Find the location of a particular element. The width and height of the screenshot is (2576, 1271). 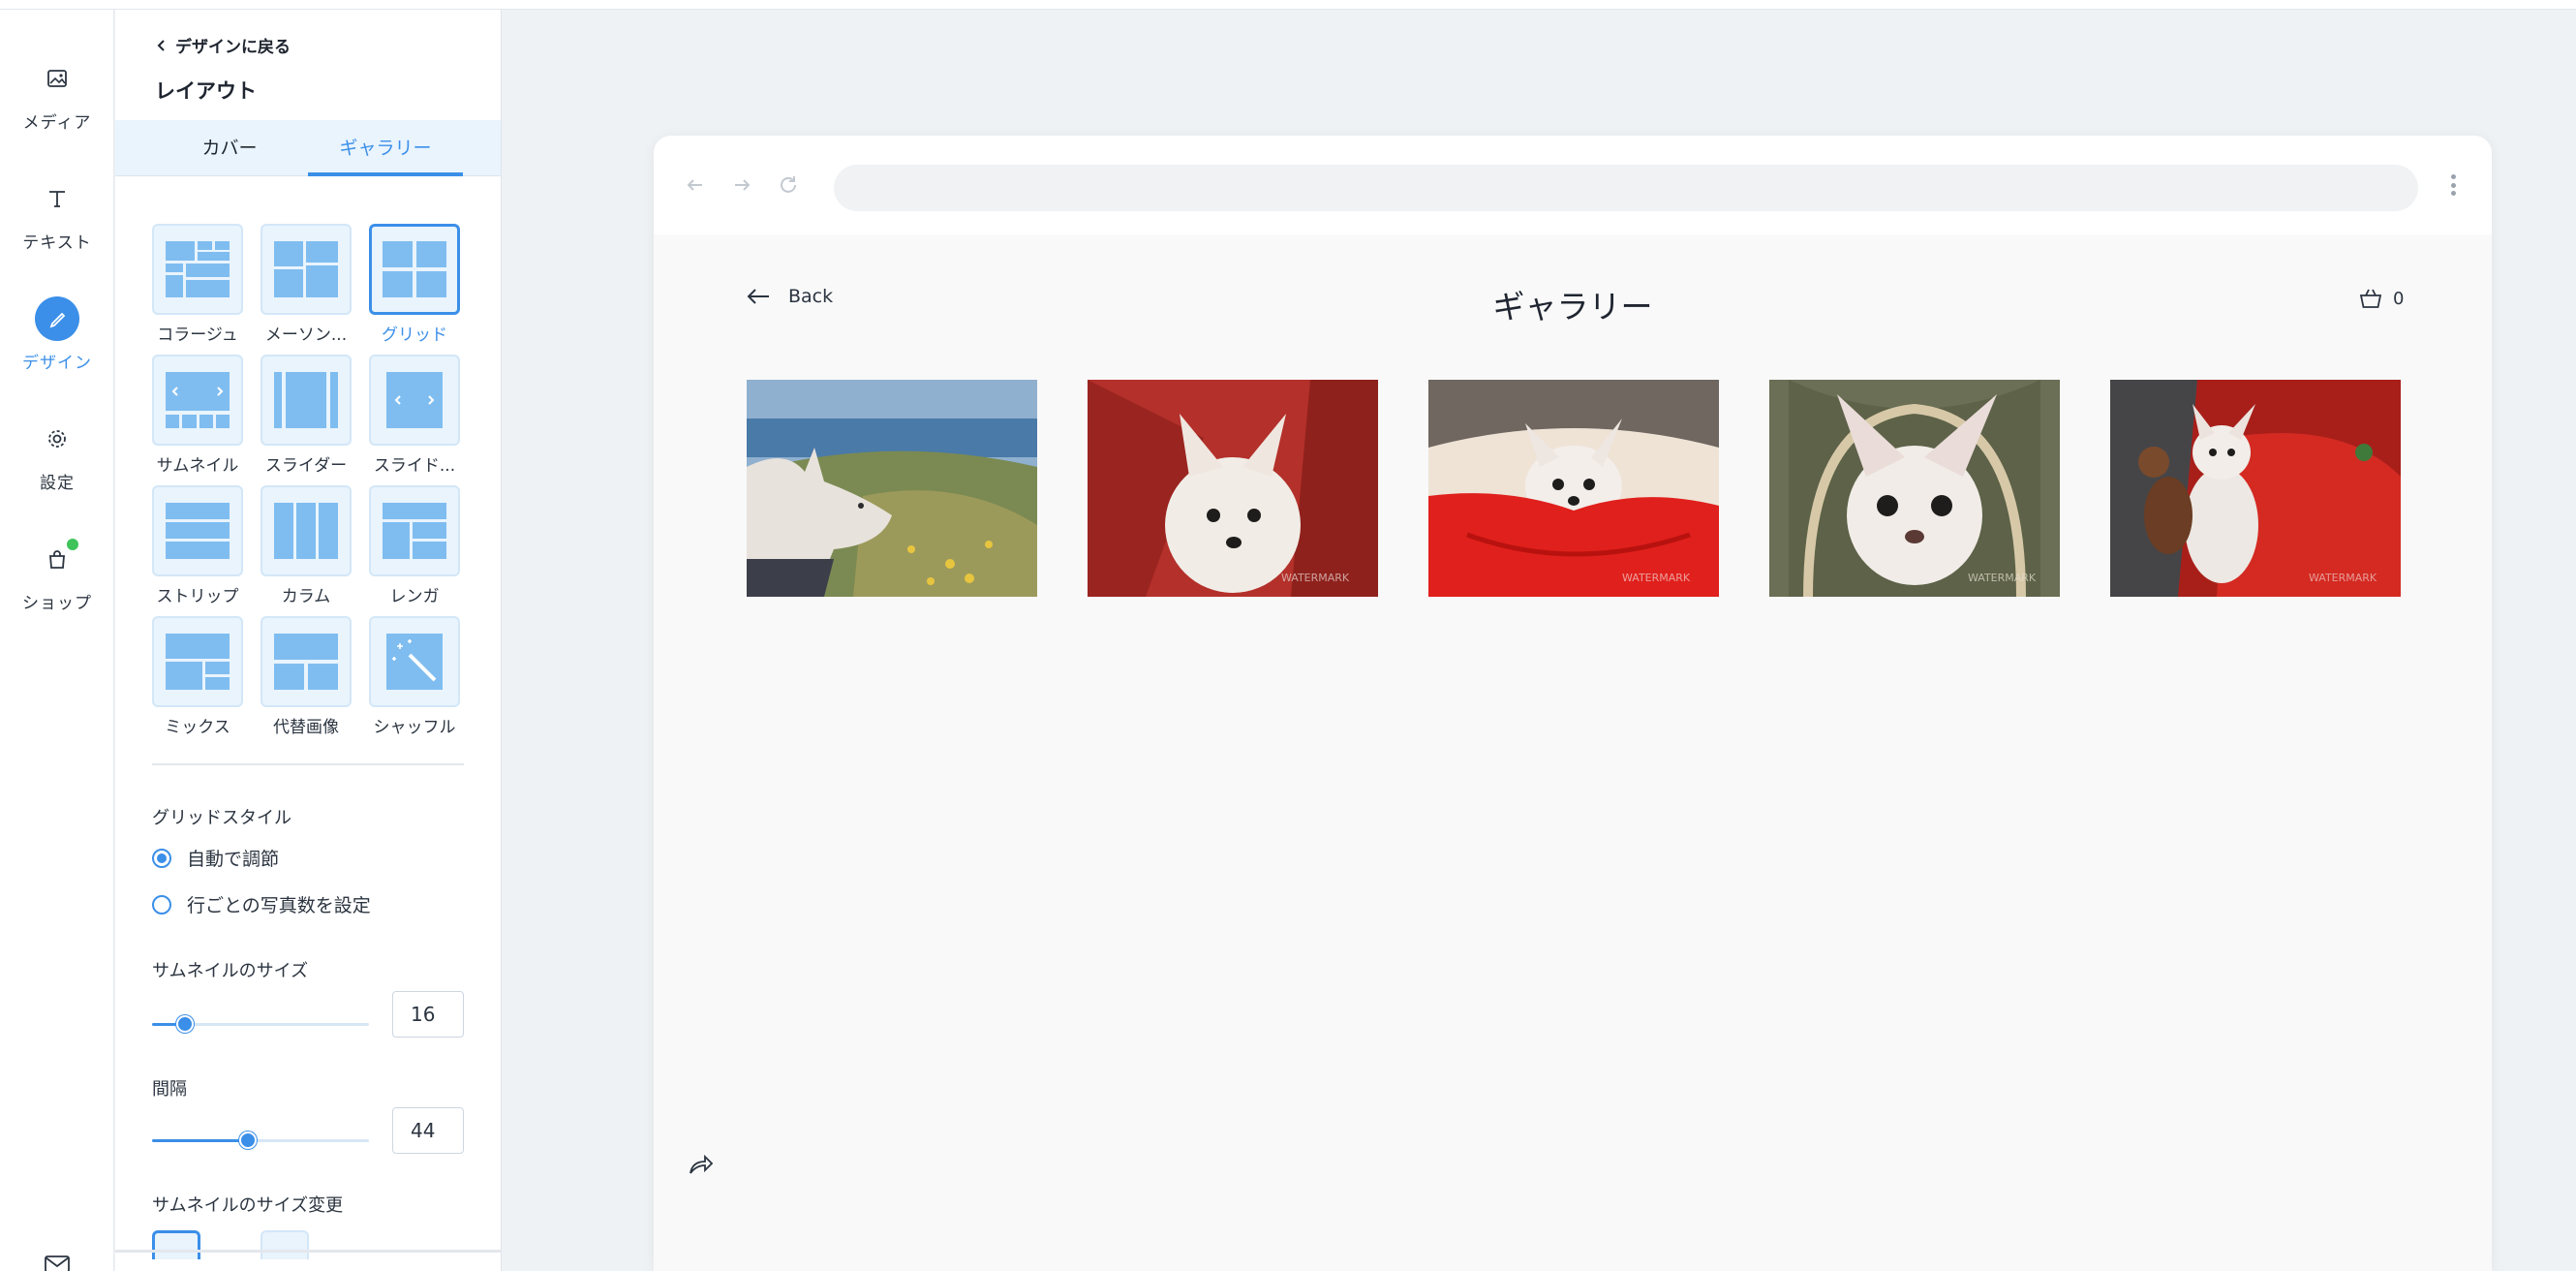

thumbnail-resize-label: サムネイルのサイズ変更 is located at coordinates (248, 1205).